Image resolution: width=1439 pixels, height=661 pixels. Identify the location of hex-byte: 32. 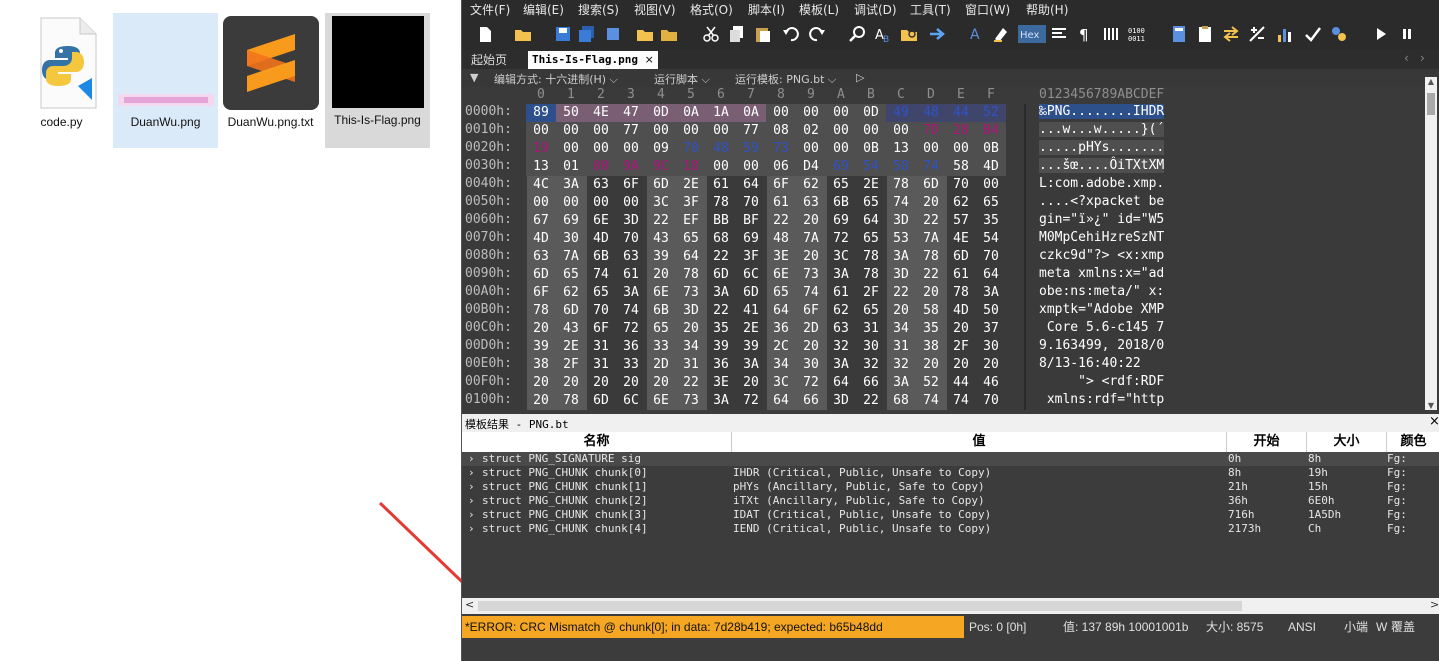
(901, 365).